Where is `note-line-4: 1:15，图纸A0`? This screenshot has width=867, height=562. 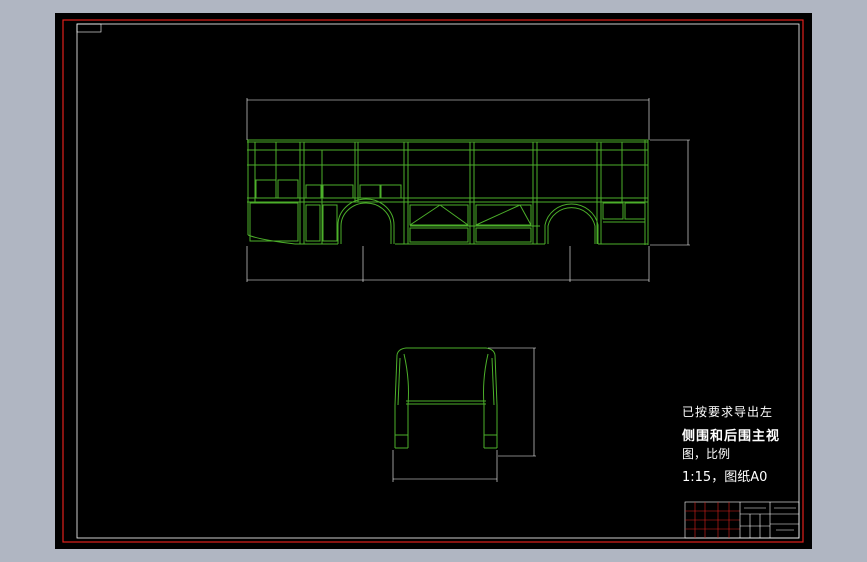
note-line-4: 1:15，图纸A0 is located at coordinates (725, 477).